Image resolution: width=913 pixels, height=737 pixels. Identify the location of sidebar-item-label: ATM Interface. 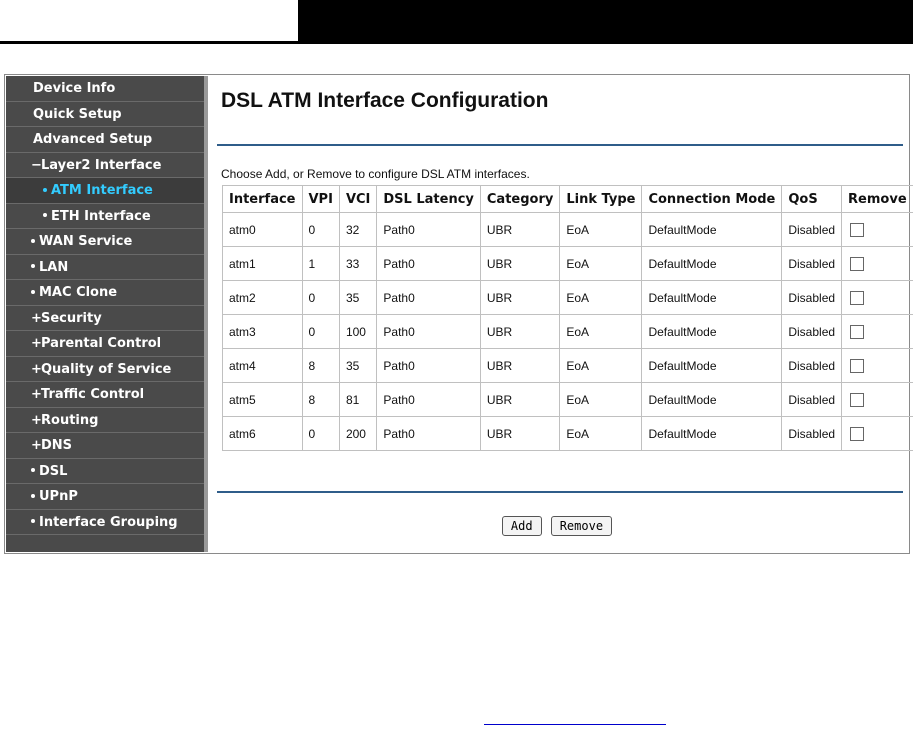
(102, 190).